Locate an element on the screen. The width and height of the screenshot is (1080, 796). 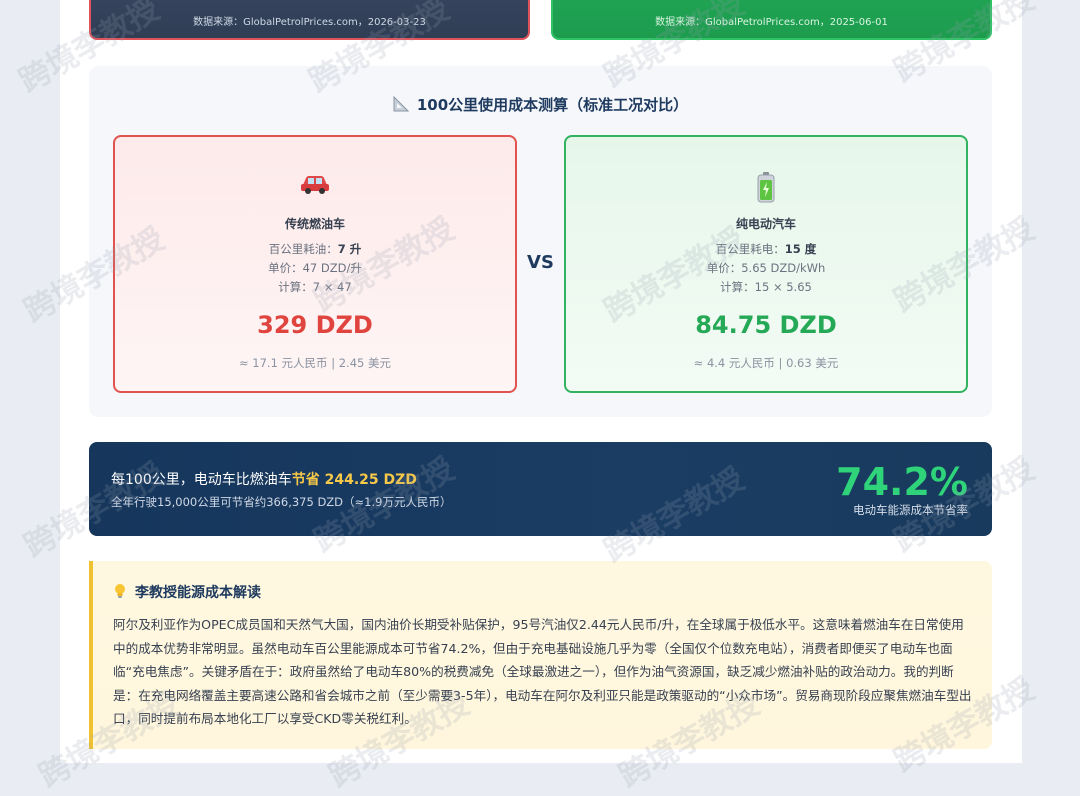
triangle-ruler-icon is located at coordinates (401, 105).